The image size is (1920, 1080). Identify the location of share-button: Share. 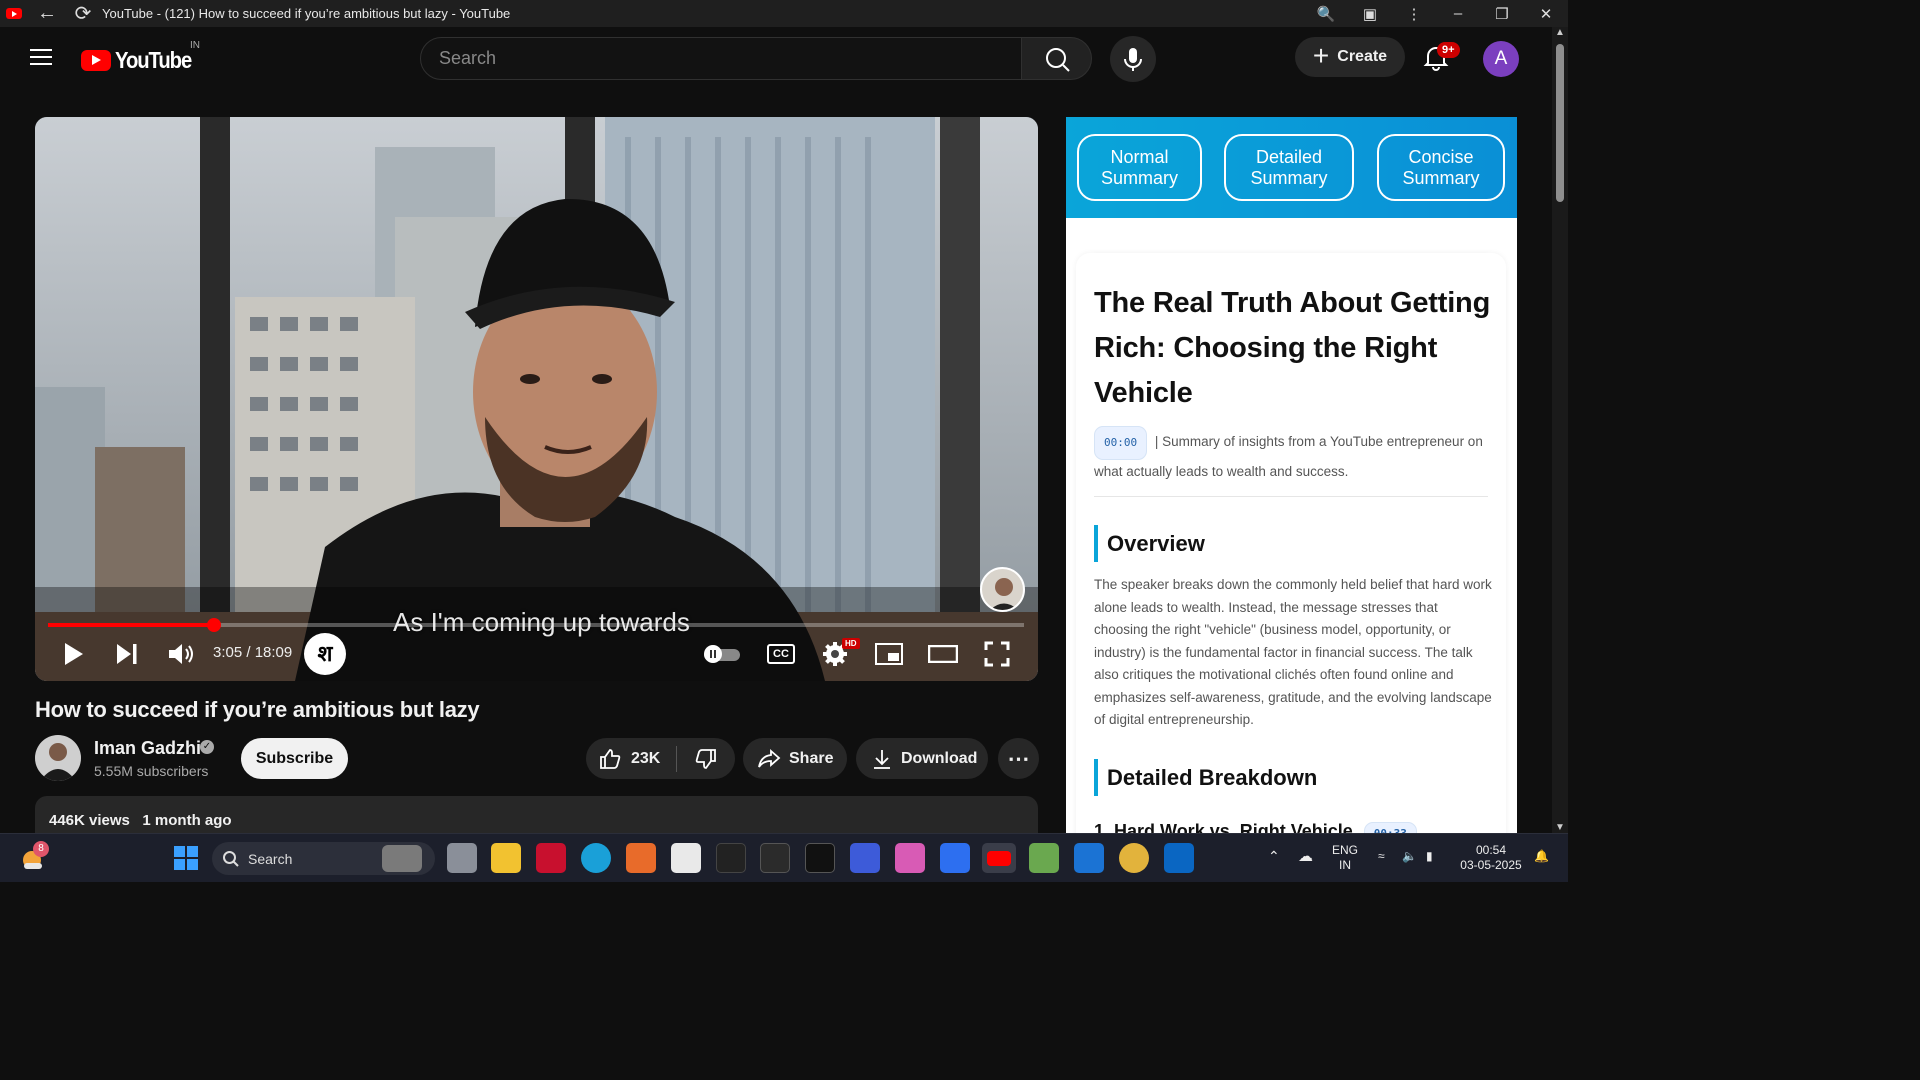
(795, 758).